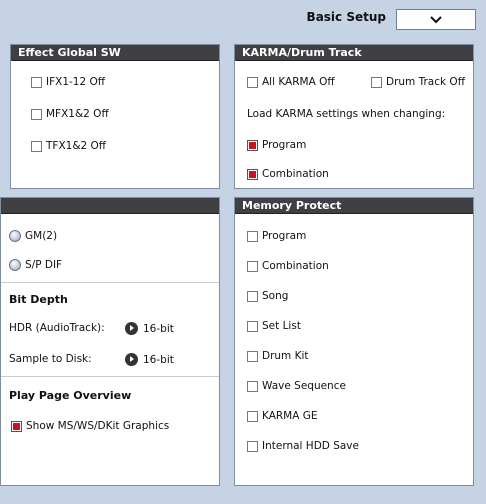 The image size is (486, 504). Describe the element at coordinates (243, 500) in the screenshot. I see `bottom-bar` at that location.